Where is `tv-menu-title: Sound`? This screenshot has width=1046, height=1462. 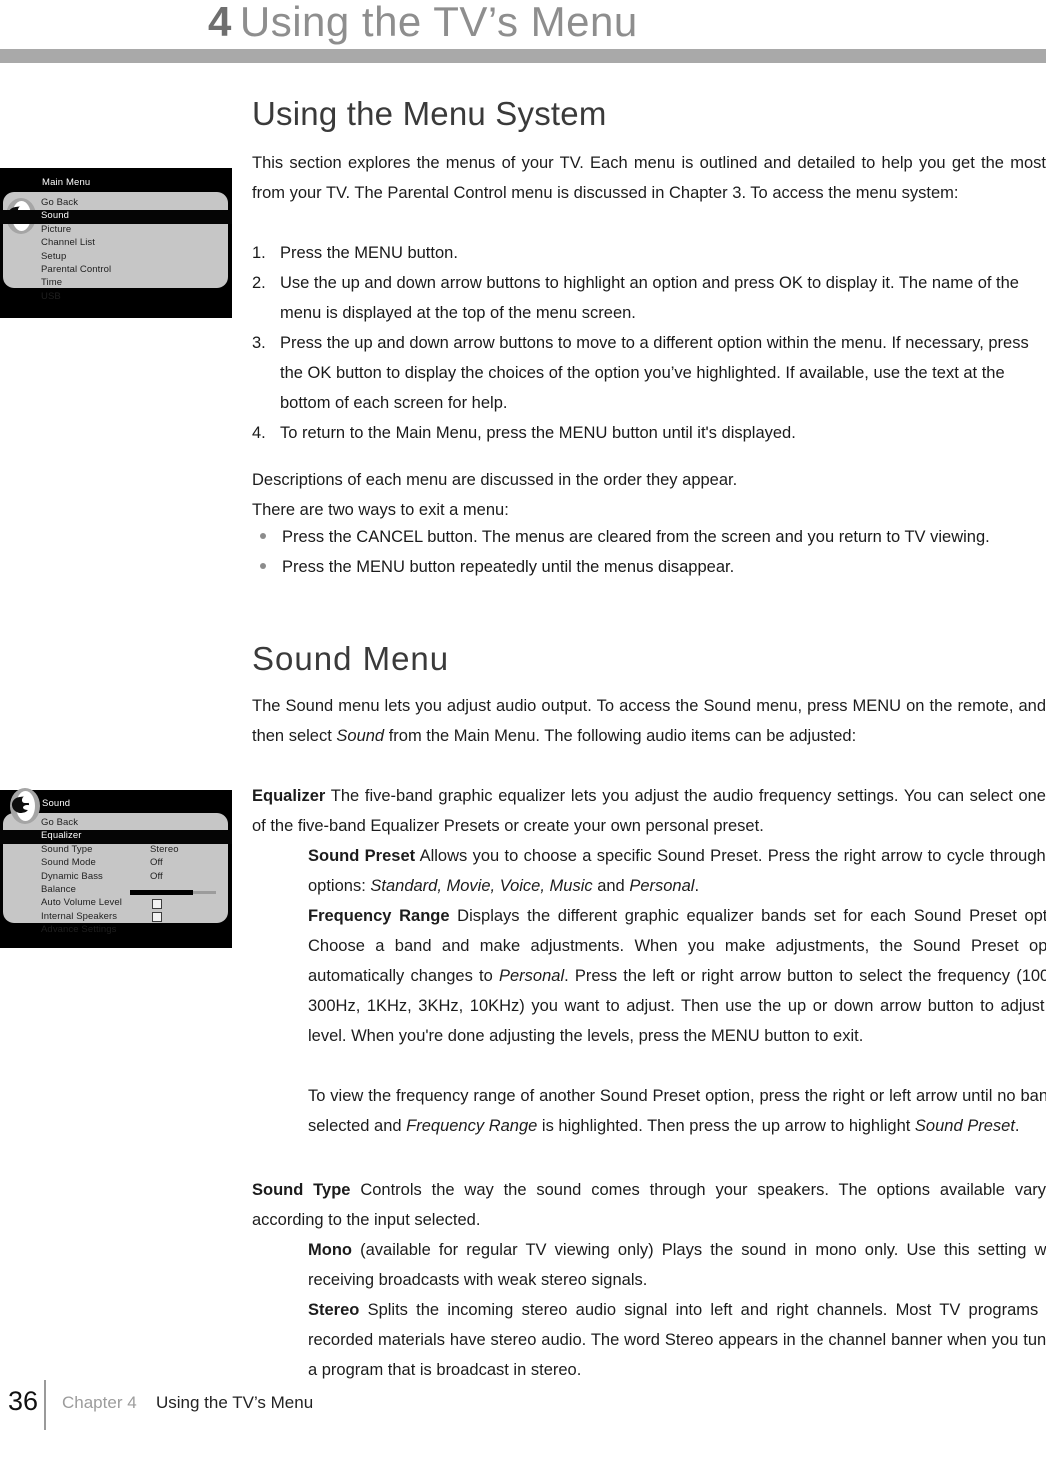 tv-menu-title: Sound is located at coordinates (56, 803).